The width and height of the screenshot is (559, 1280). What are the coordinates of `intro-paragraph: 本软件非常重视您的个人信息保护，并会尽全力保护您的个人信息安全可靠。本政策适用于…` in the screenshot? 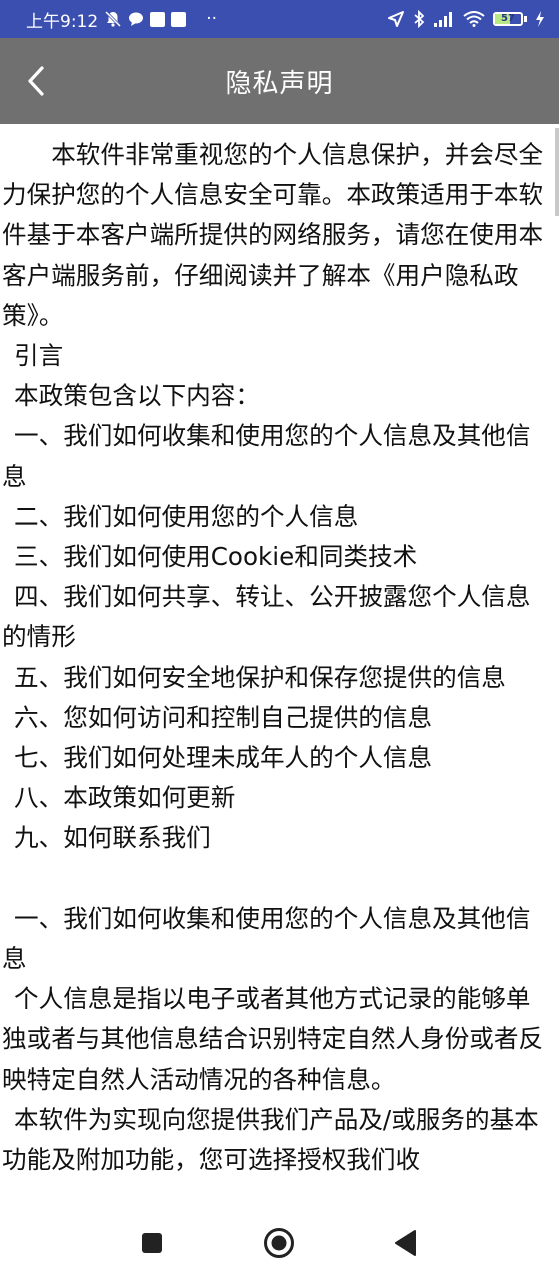 It's located at (273, 235).